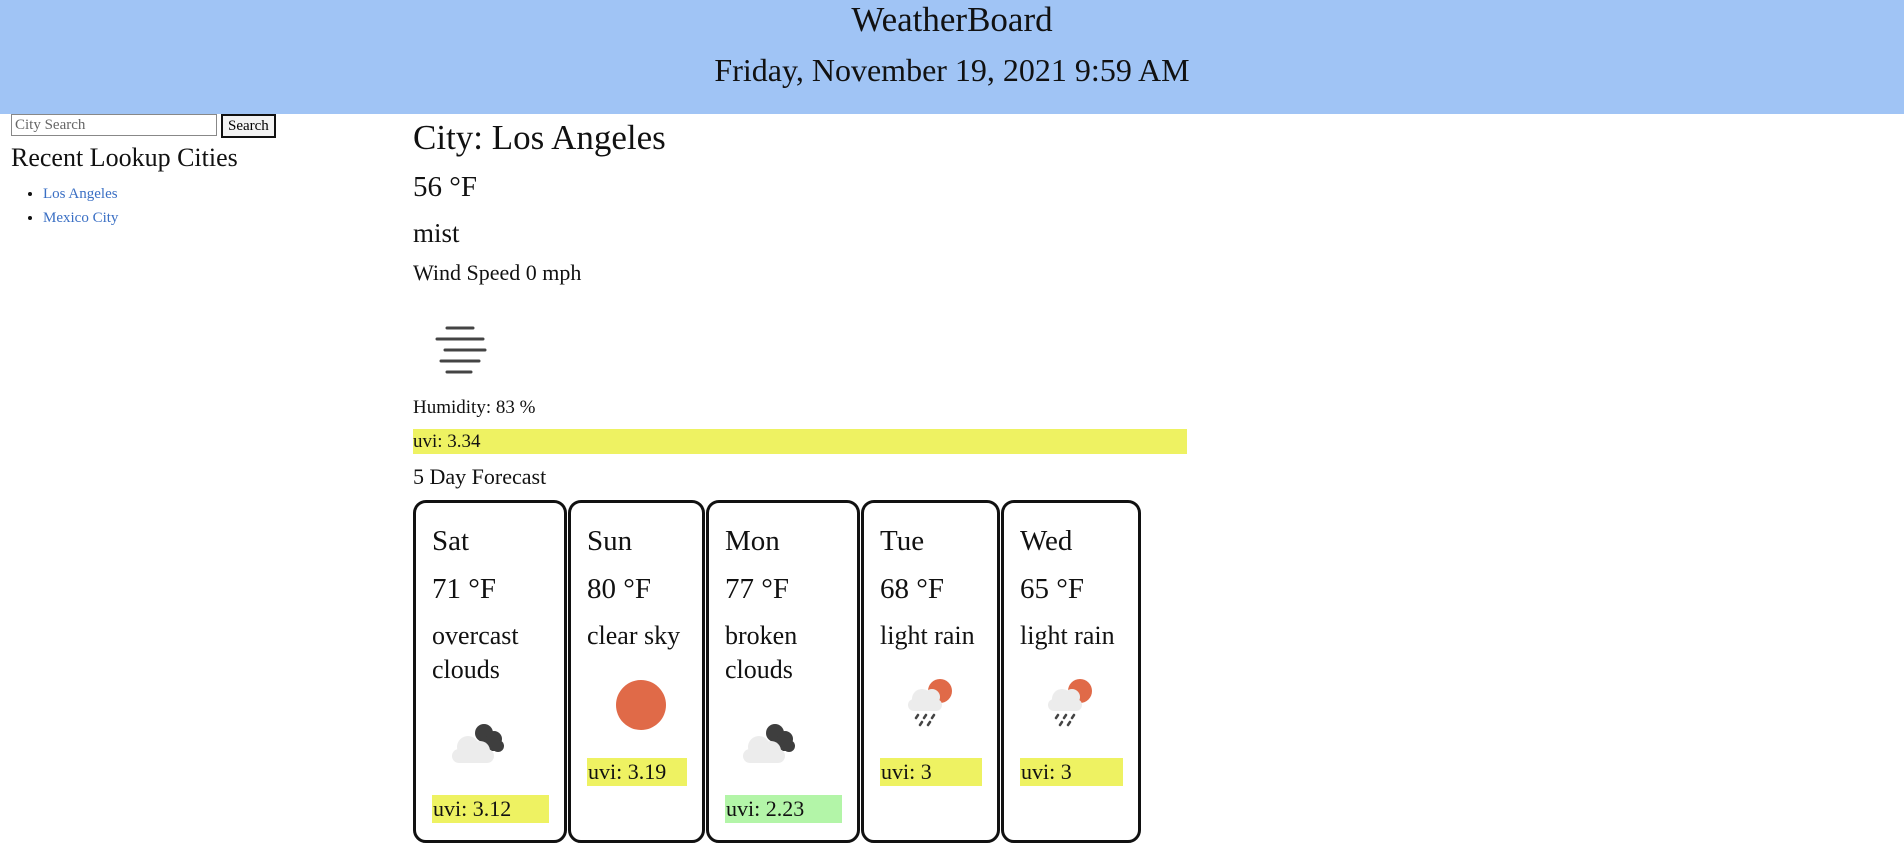 The image size is (1904, 865). Describe the element at coordinates (461, 350) in the screenshot. I see `mist-icon` at that location.